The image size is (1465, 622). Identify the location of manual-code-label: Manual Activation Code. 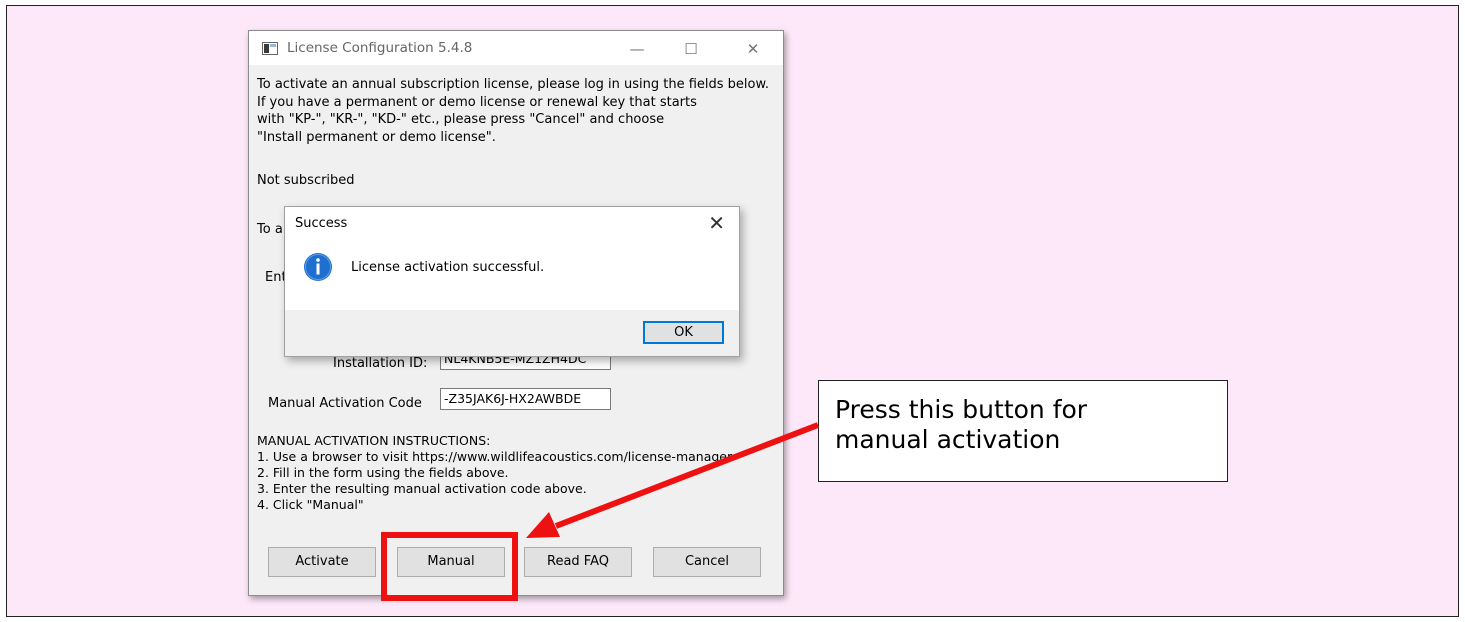
(345, 403).